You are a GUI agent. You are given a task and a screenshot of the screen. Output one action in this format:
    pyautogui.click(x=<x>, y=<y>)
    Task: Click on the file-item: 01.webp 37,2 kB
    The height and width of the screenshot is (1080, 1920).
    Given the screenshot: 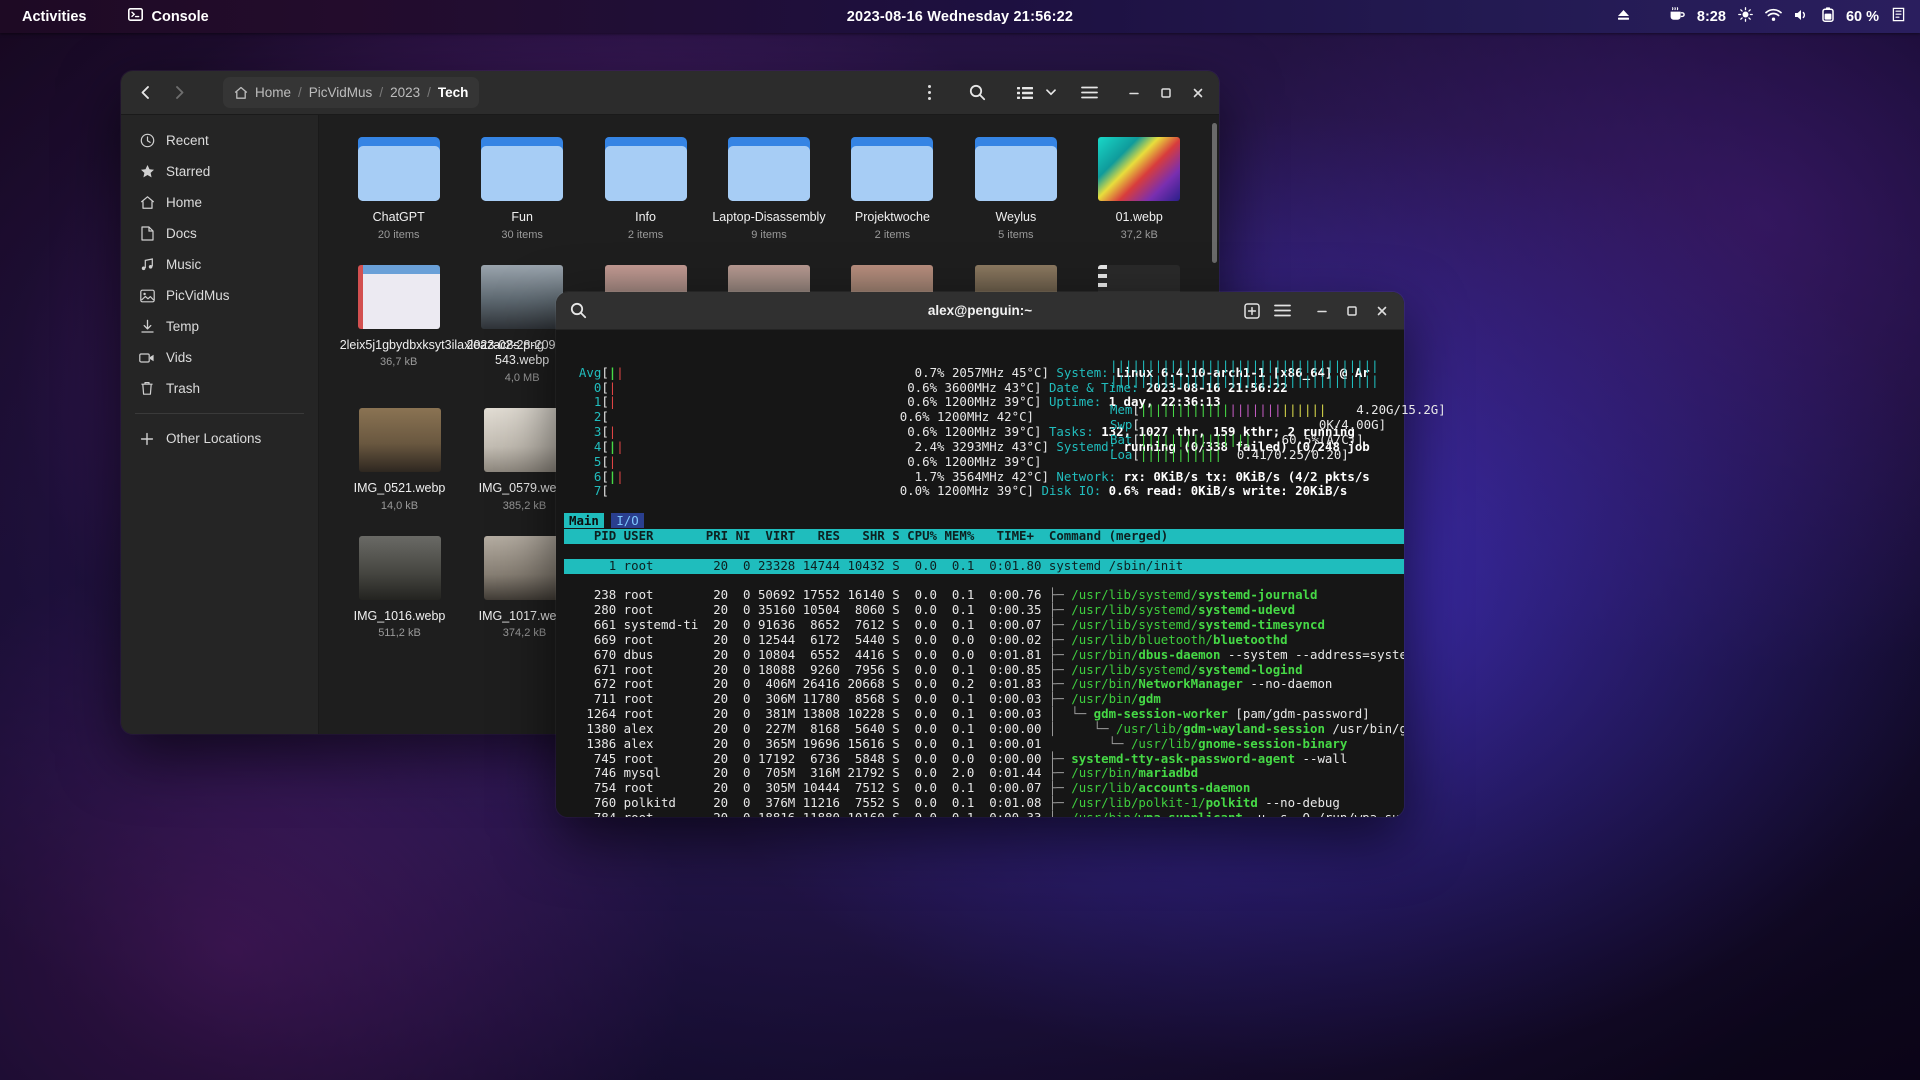 What is the action you would take?
    pyautogui.click(x=1139, y=185)
    